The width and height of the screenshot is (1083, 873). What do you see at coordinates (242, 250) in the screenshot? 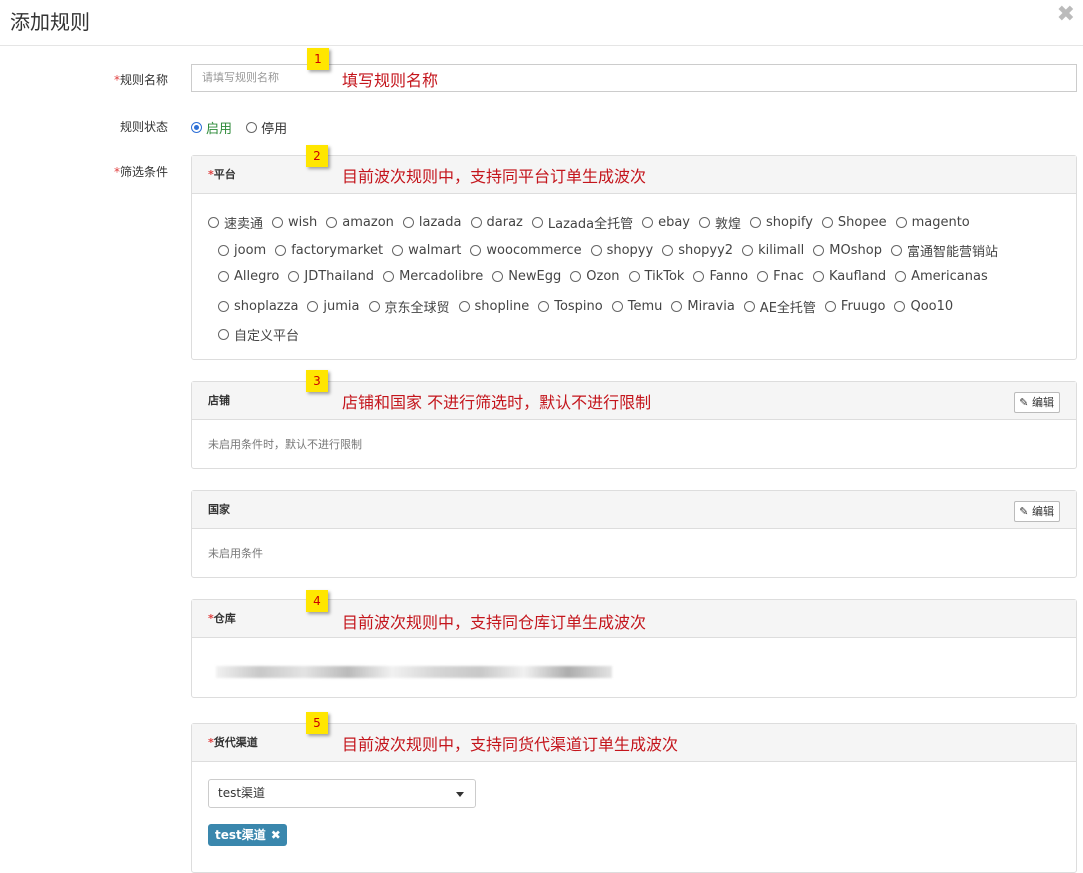
I see `platform-option: joom` at bounding box center [242, 250].